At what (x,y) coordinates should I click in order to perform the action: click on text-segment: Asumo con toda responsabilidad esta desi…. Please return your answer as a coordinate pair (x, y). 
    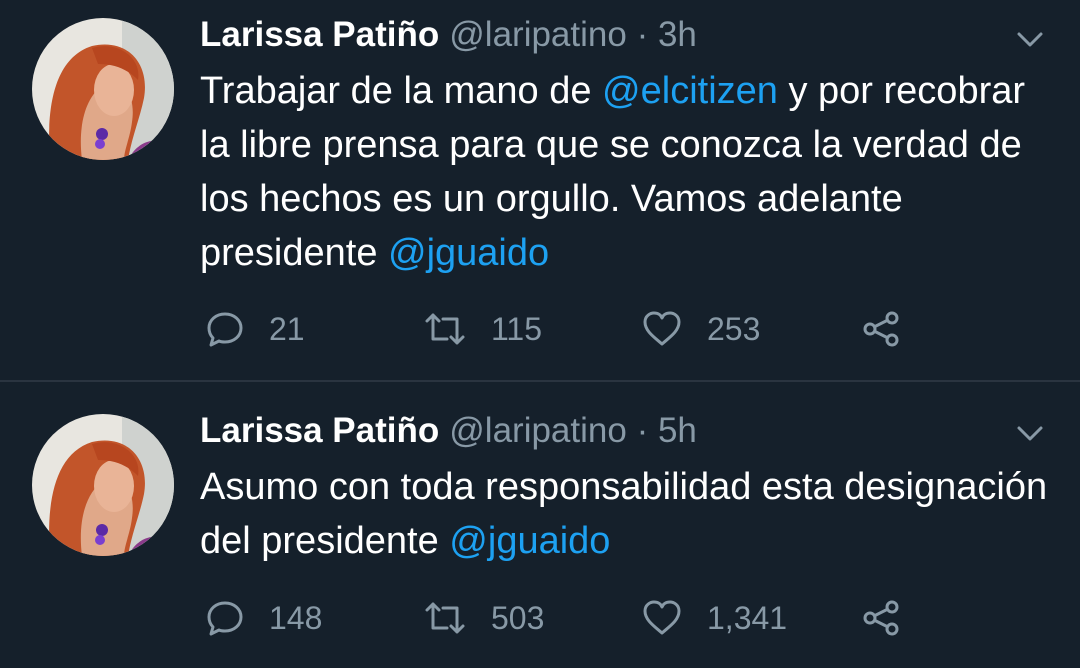
    Looking at the image, I should click on (624, 514).